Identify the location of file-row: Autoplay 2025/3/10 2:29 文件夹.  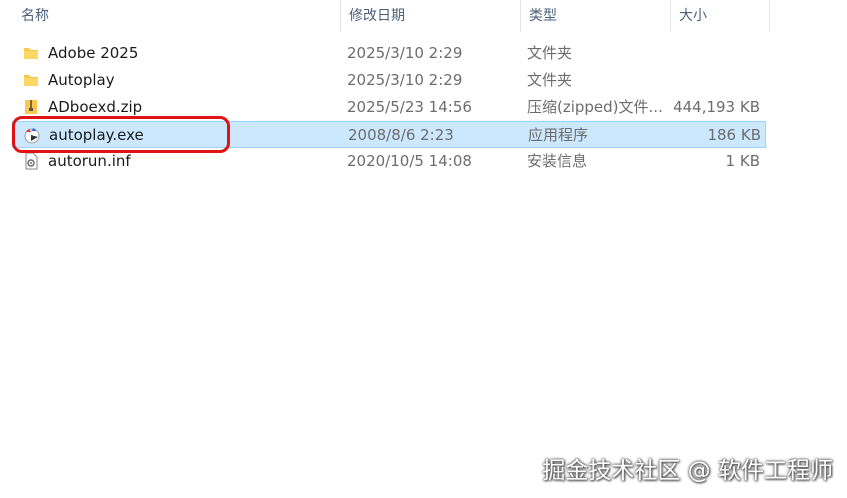
(389, 80).